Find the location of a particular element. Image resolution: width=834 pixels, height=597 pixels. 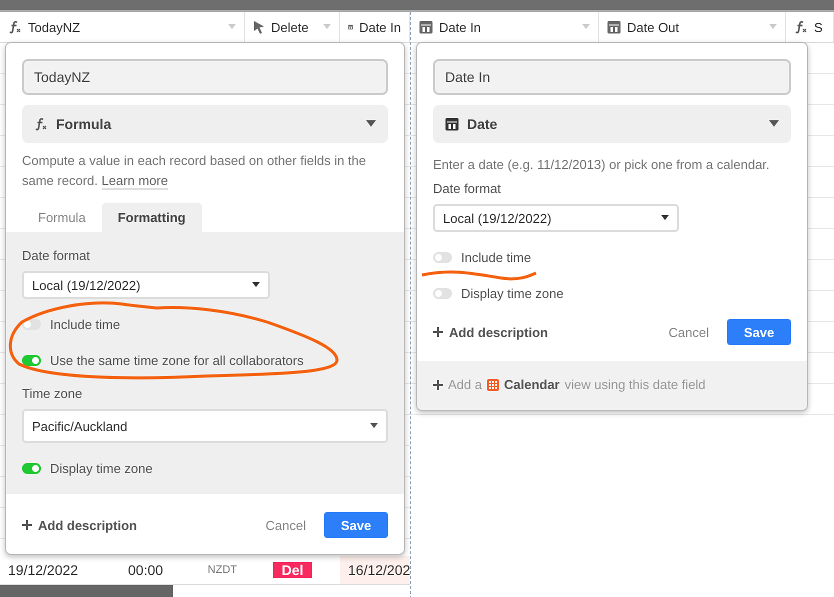

learn-more-link: Learn more is located at coordinates (135, 181).